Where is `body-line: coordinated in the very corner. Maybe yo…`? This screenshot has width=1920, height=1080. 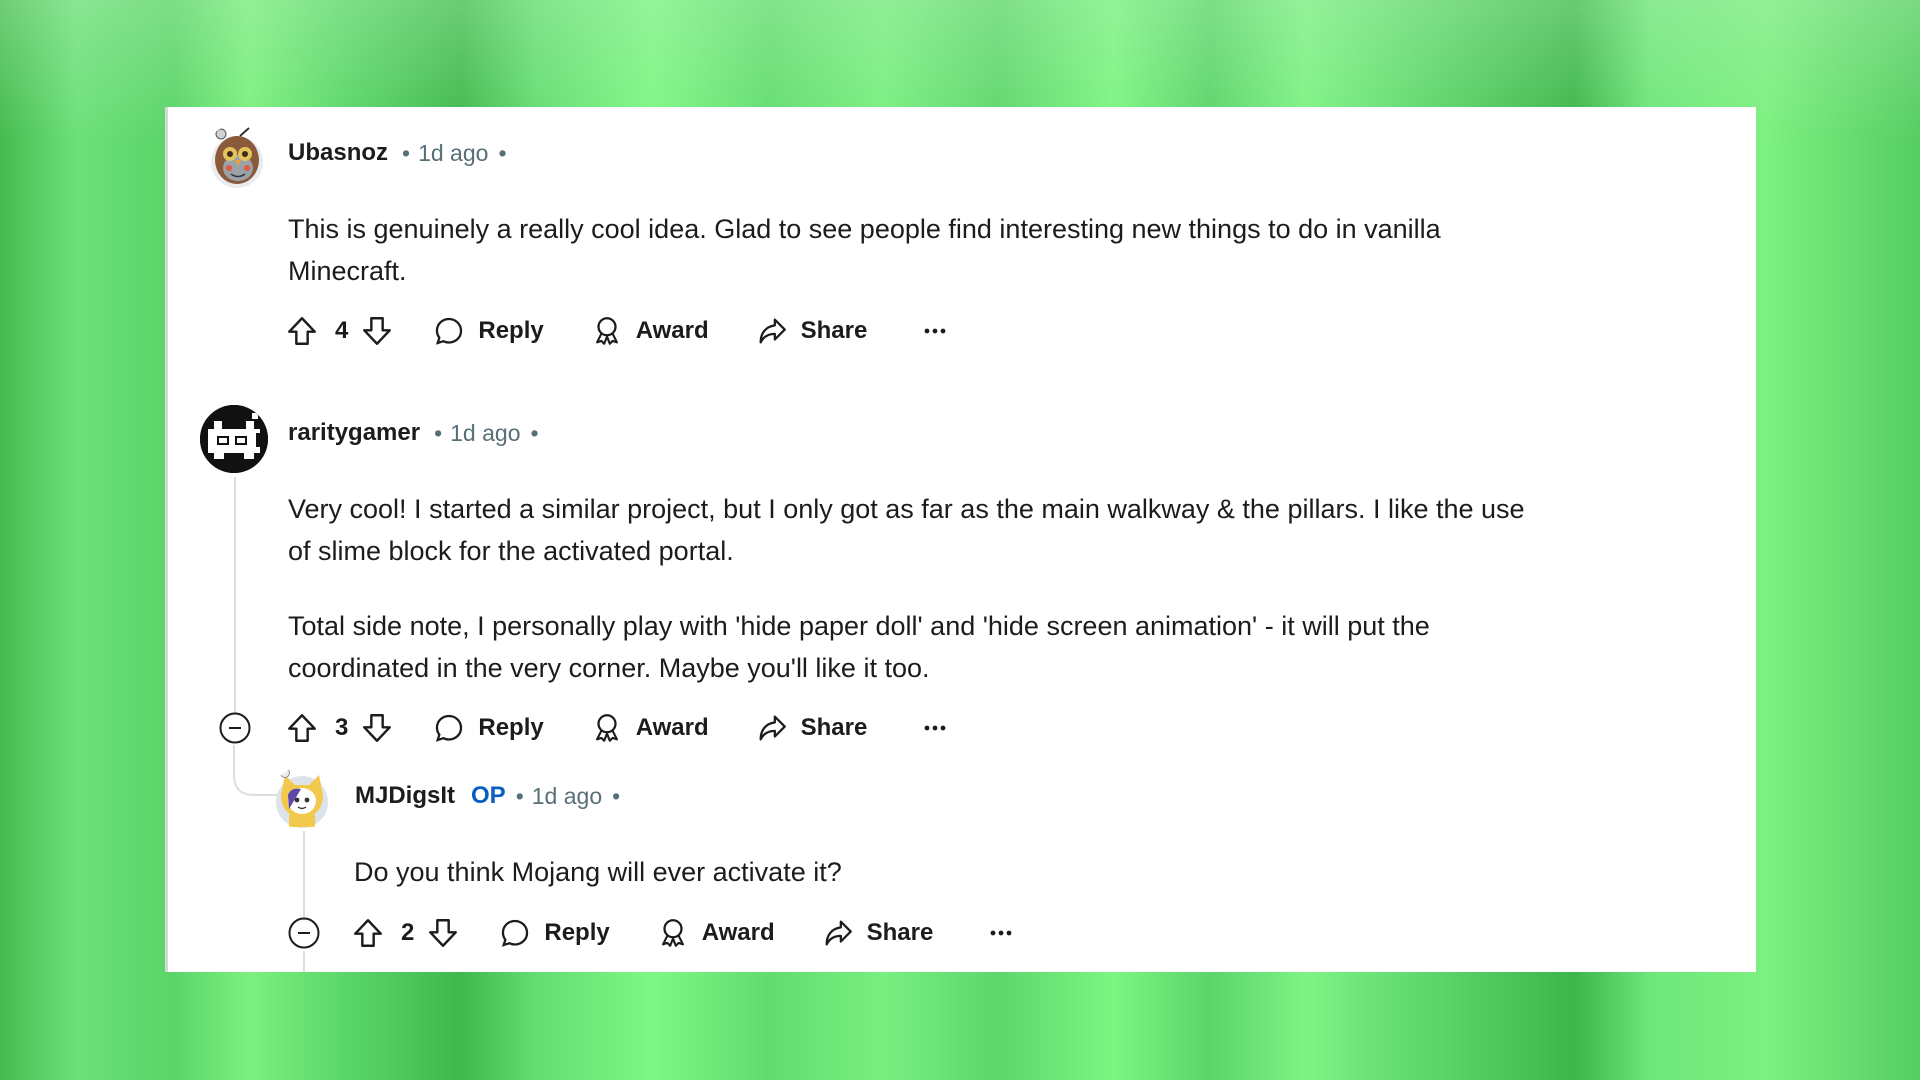
body-line: coordinated in the very corner. Maybe yo… is located at coordinates (609, 668).